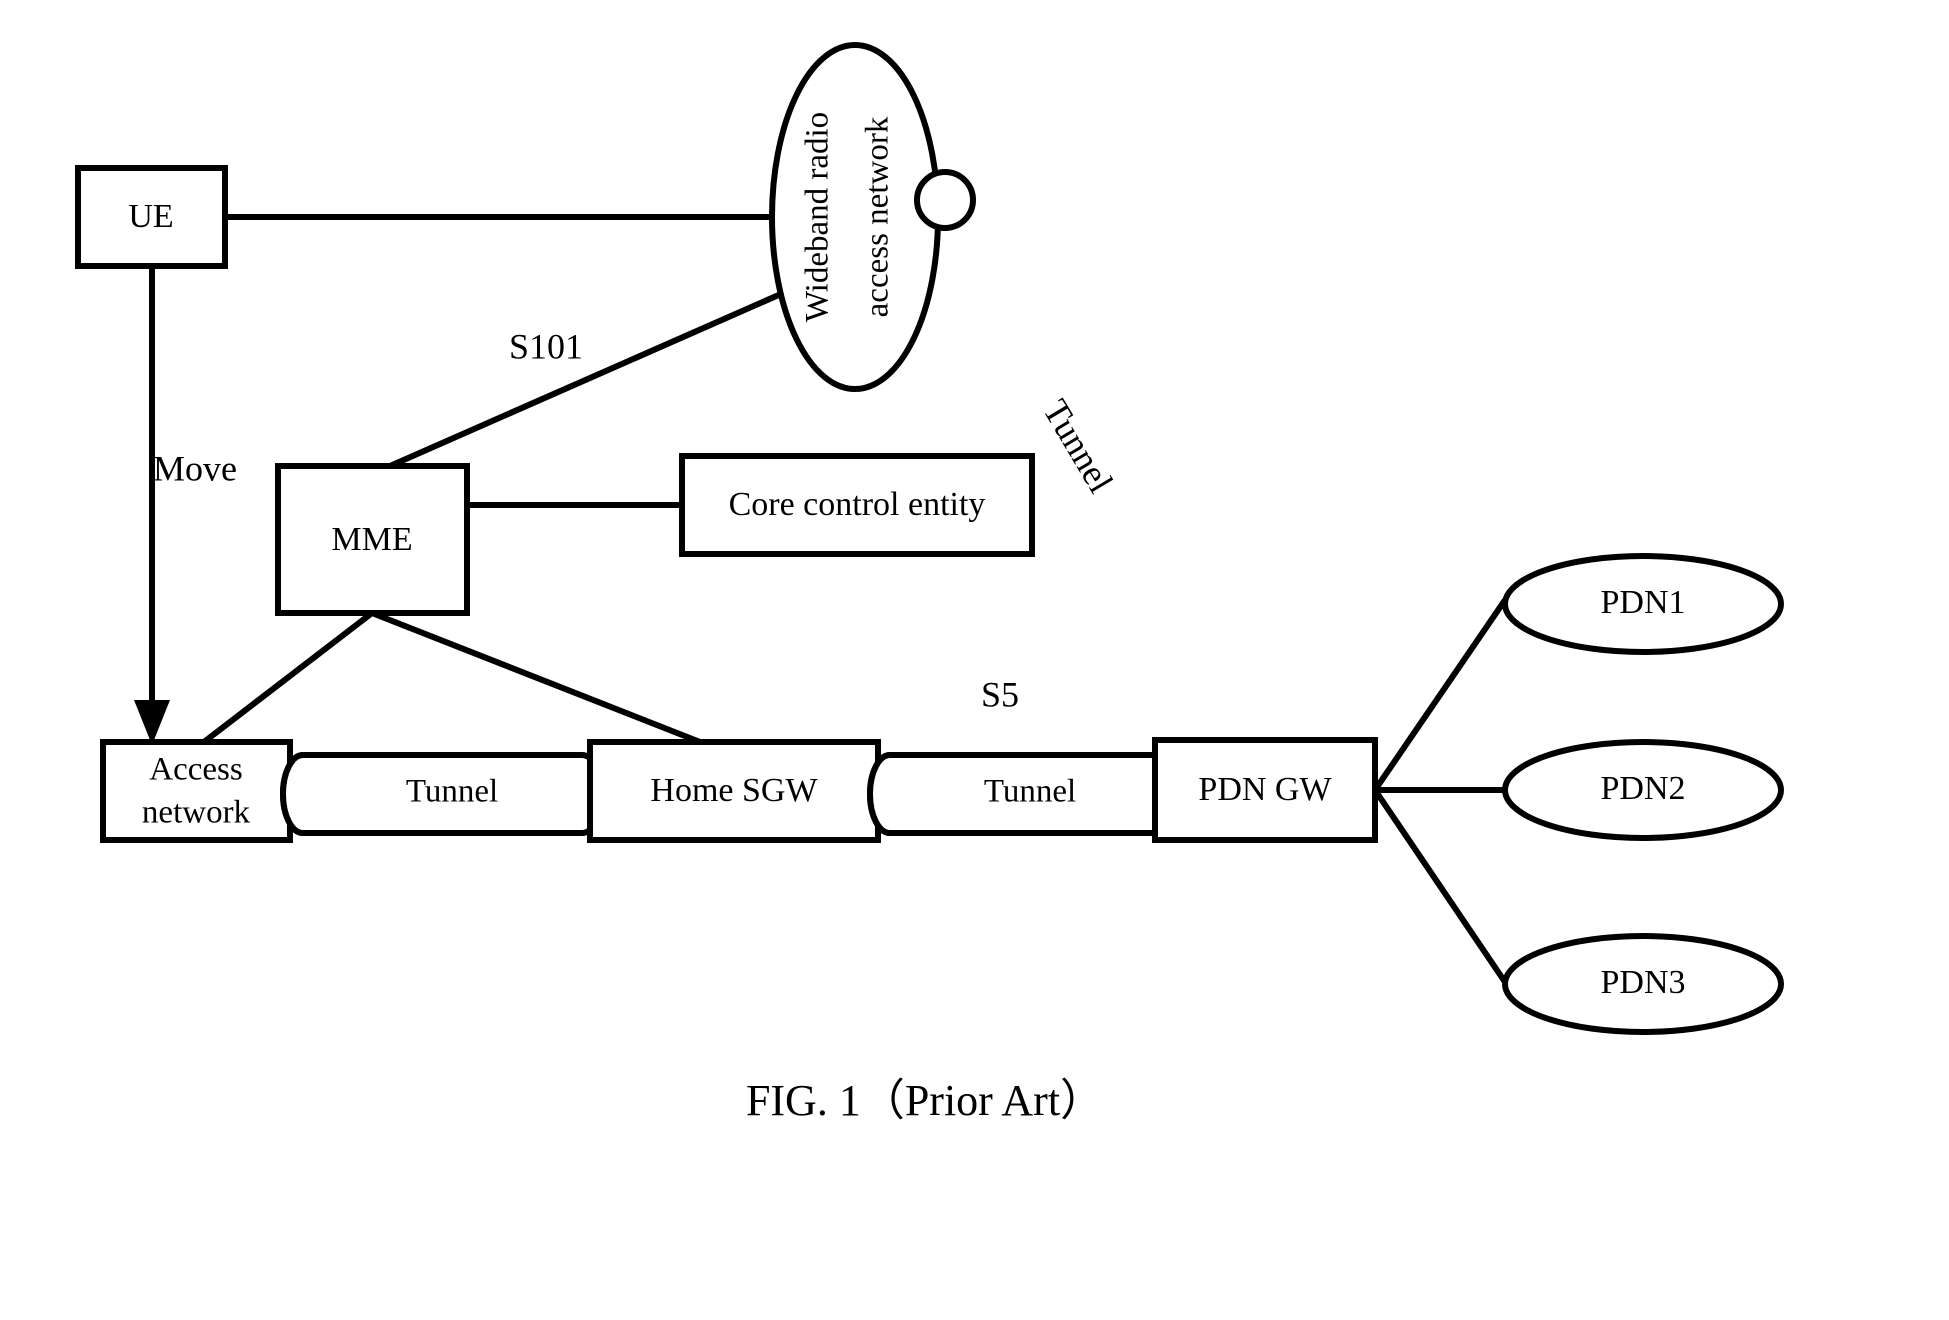  I want to click on figure-caption: FIG. 1（Prior Art）, so click(925, 1100).